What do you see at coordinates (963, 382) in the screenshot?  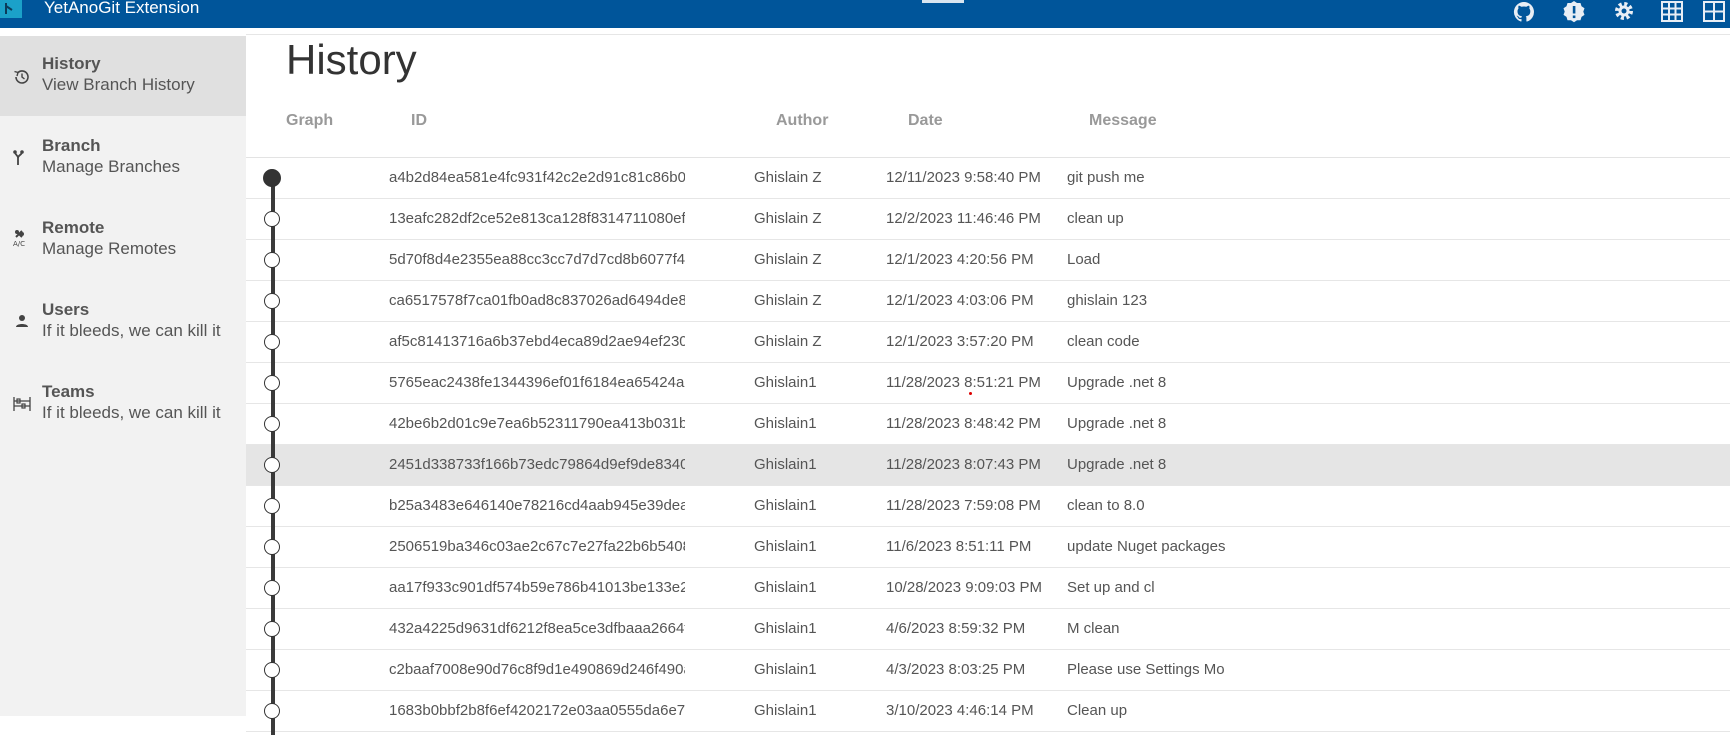 I see `commit-date: 11/28/2023 8:51:21 PM` at bounding box center [963, 382].